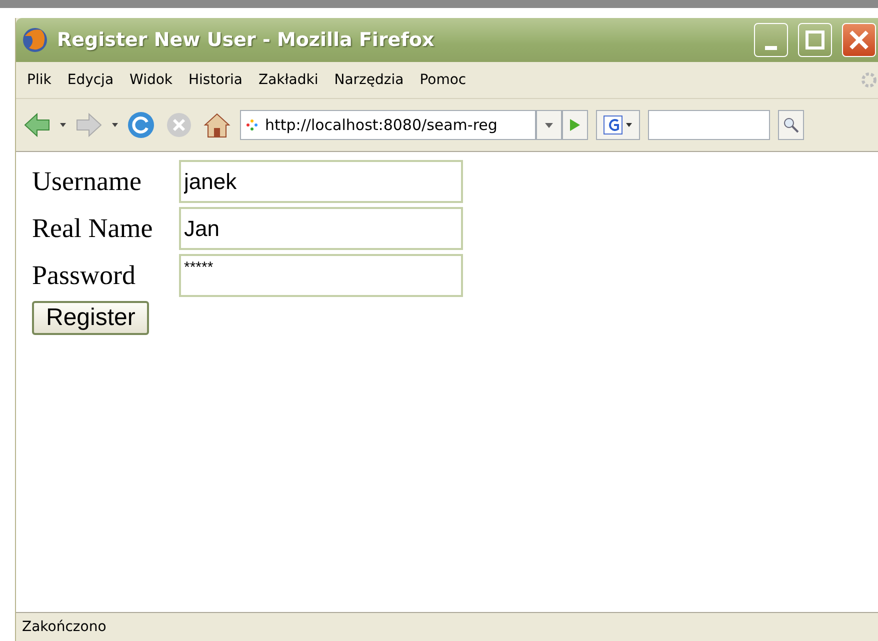 This screenshot has width=878, height=641. I want to click on menu-item: Historia, so click(219, 80).